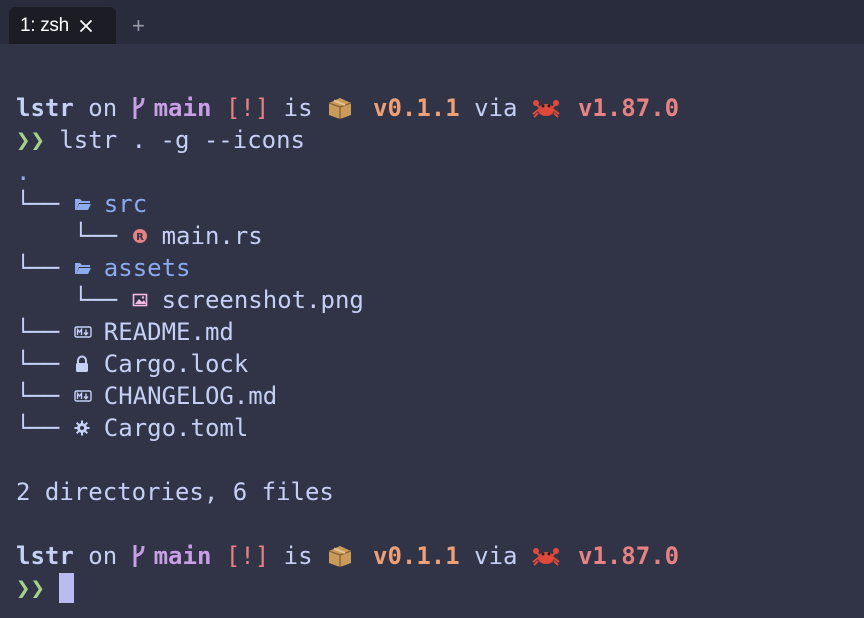 This screenshot has height=618, width=864. What do you see at coordinates (168, 332) in the screenshot?
I see `tree-item-name: README.md` at bounding box center [168, 332].